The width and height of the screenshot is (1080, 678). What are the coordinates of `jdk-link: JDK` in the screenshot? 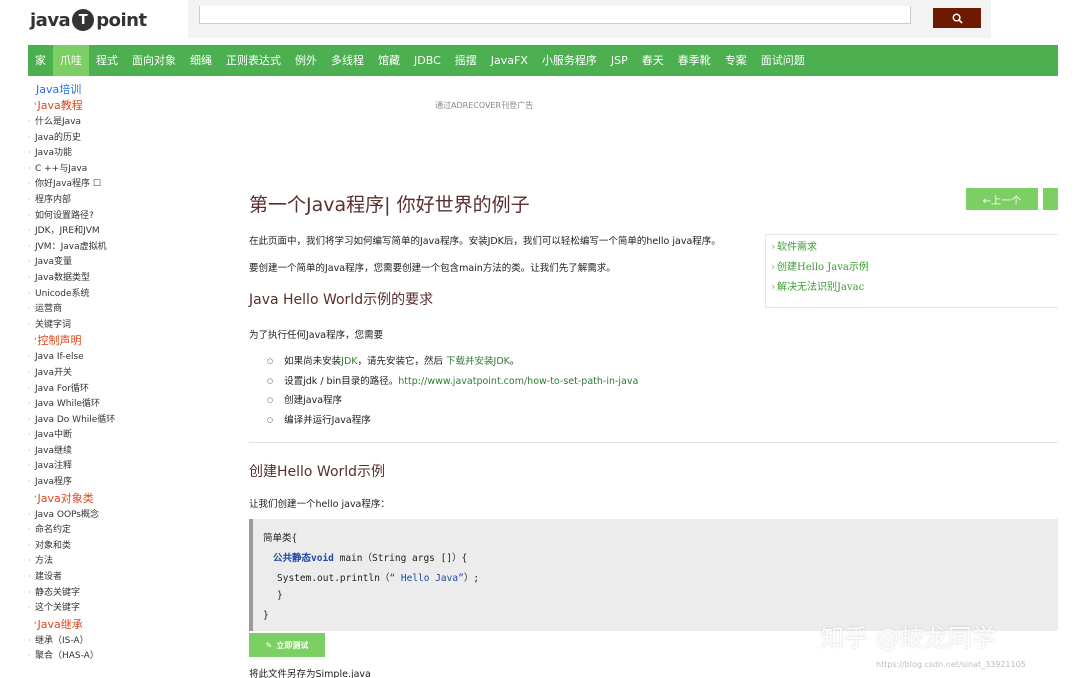 It's located at (349, 361).